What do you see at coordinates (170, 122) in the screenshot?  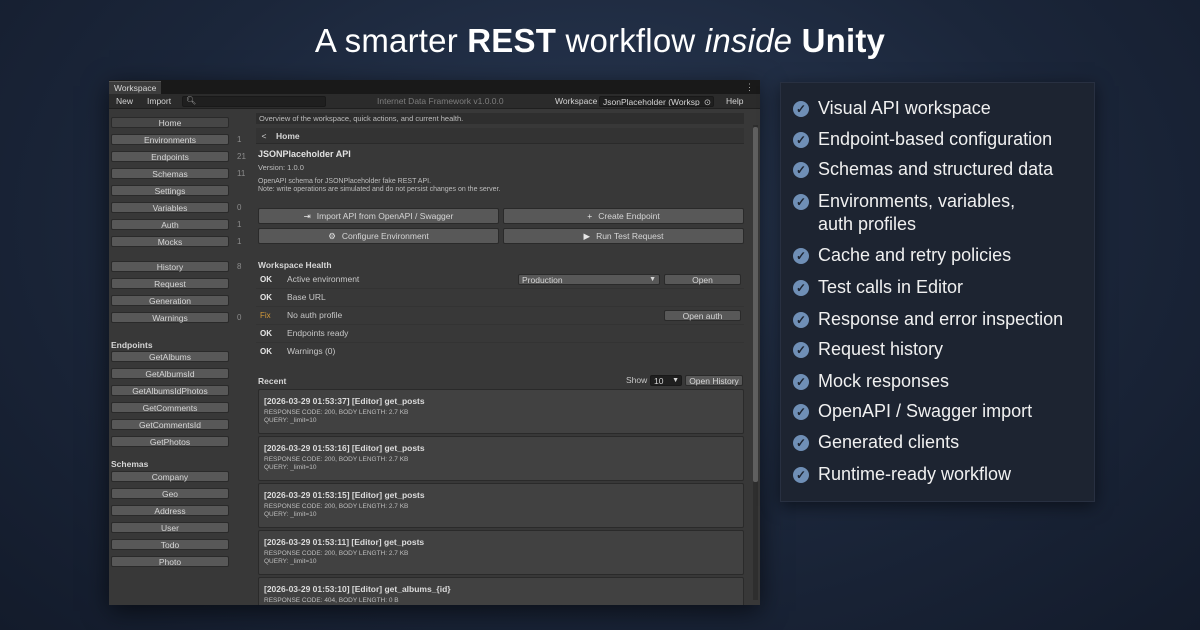 I see `sidebar-item-home: Home` at bounding box center [170, 122].